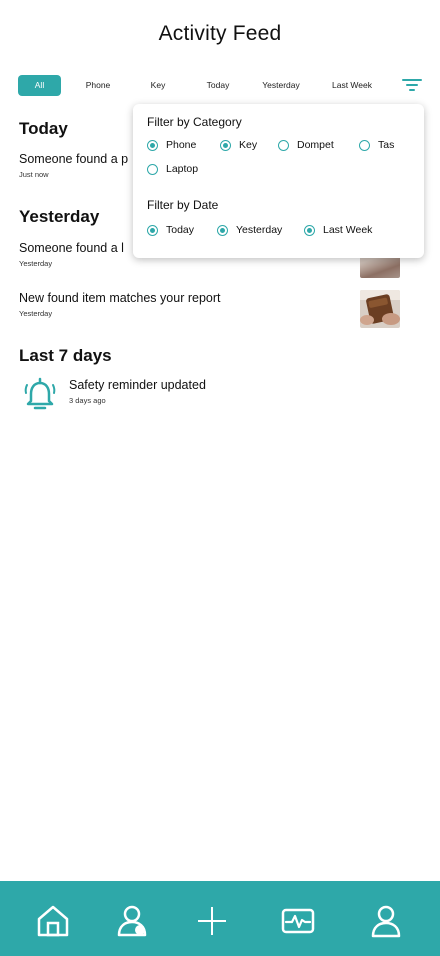 This screenshot has height=956, width=440. Describe the element at coordinates (376, 145) in the screenshot. I see `category-tas-radio: Tas` at that location.